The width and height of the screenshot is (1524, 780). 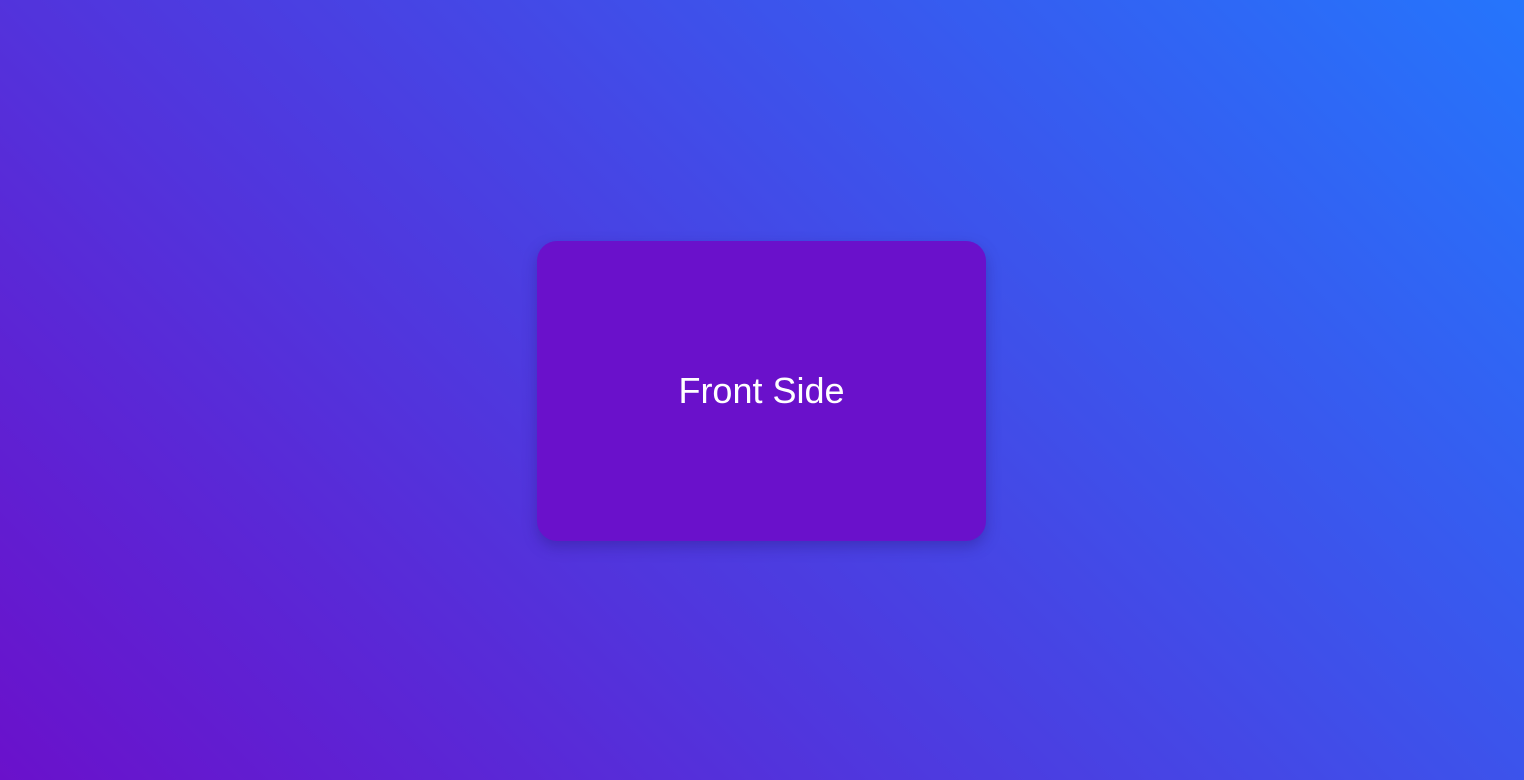 I want to click on card-front-label: Front Side, so click(x=761, y=390).